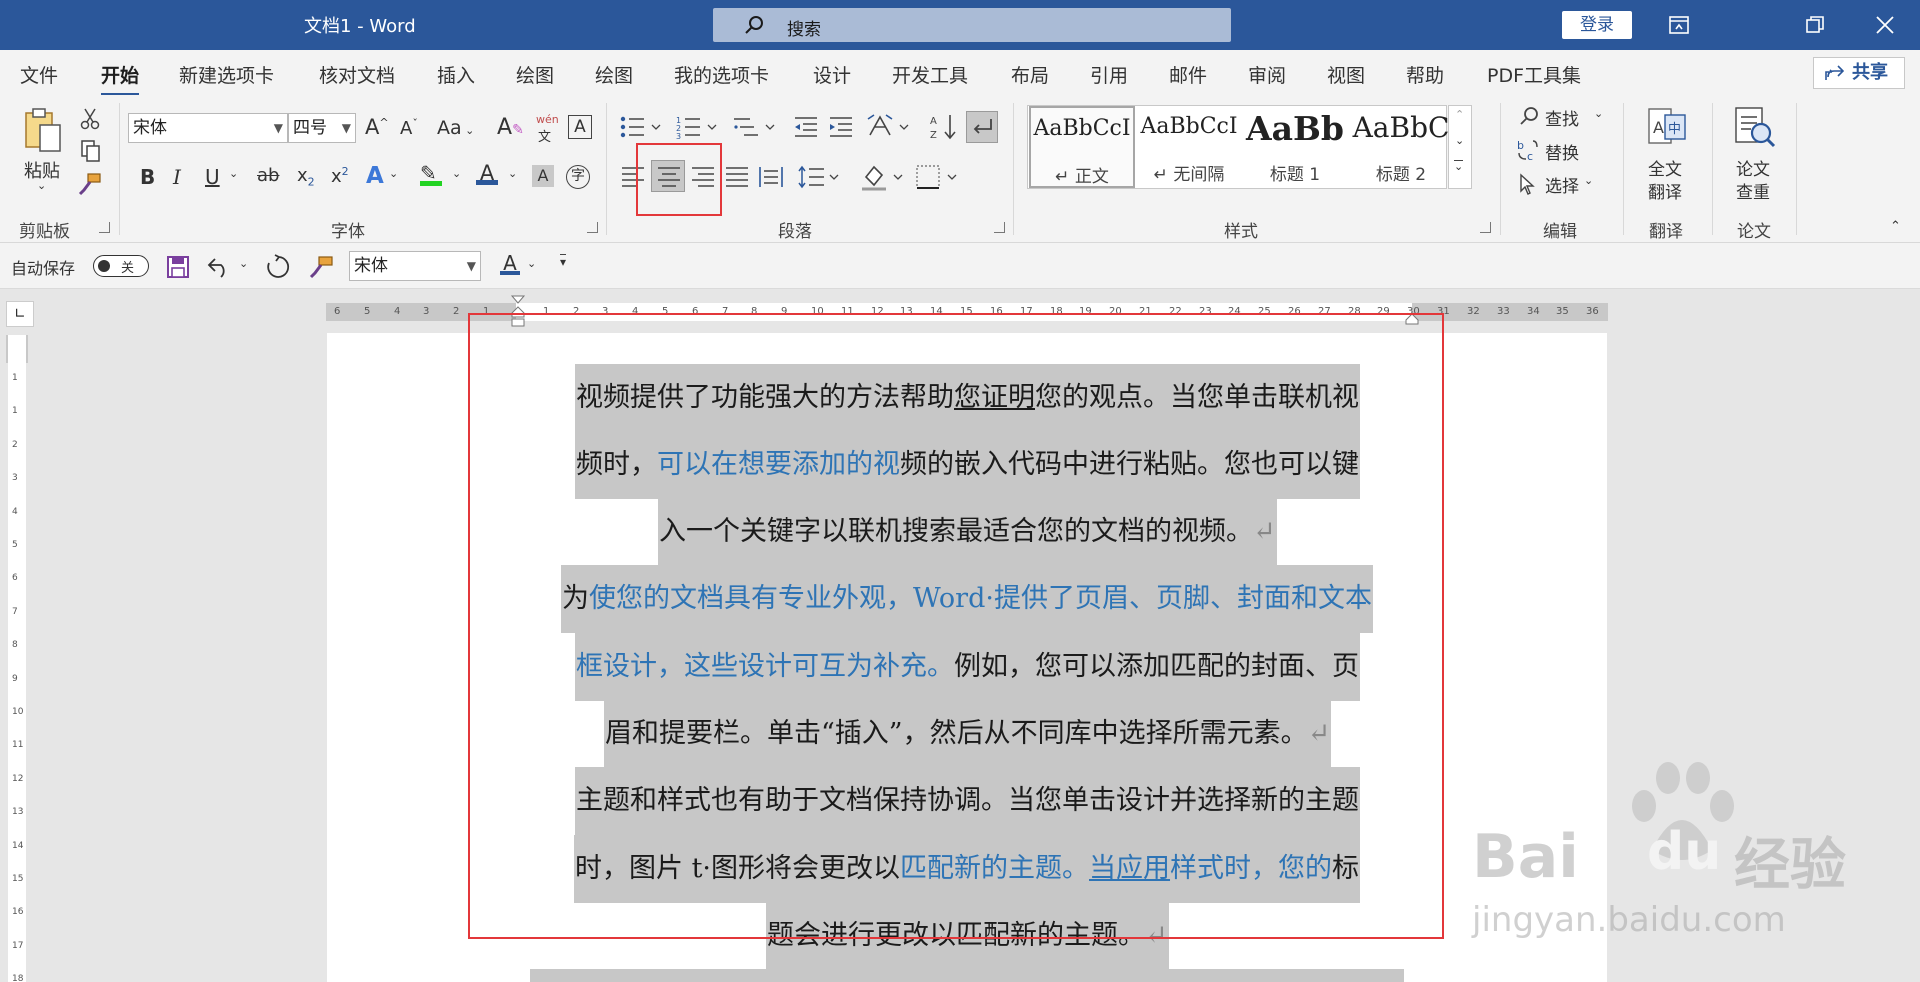 This screenshot has width=1920, height=982. I want to click on autosave-toggle: 关, so click(121, 266).